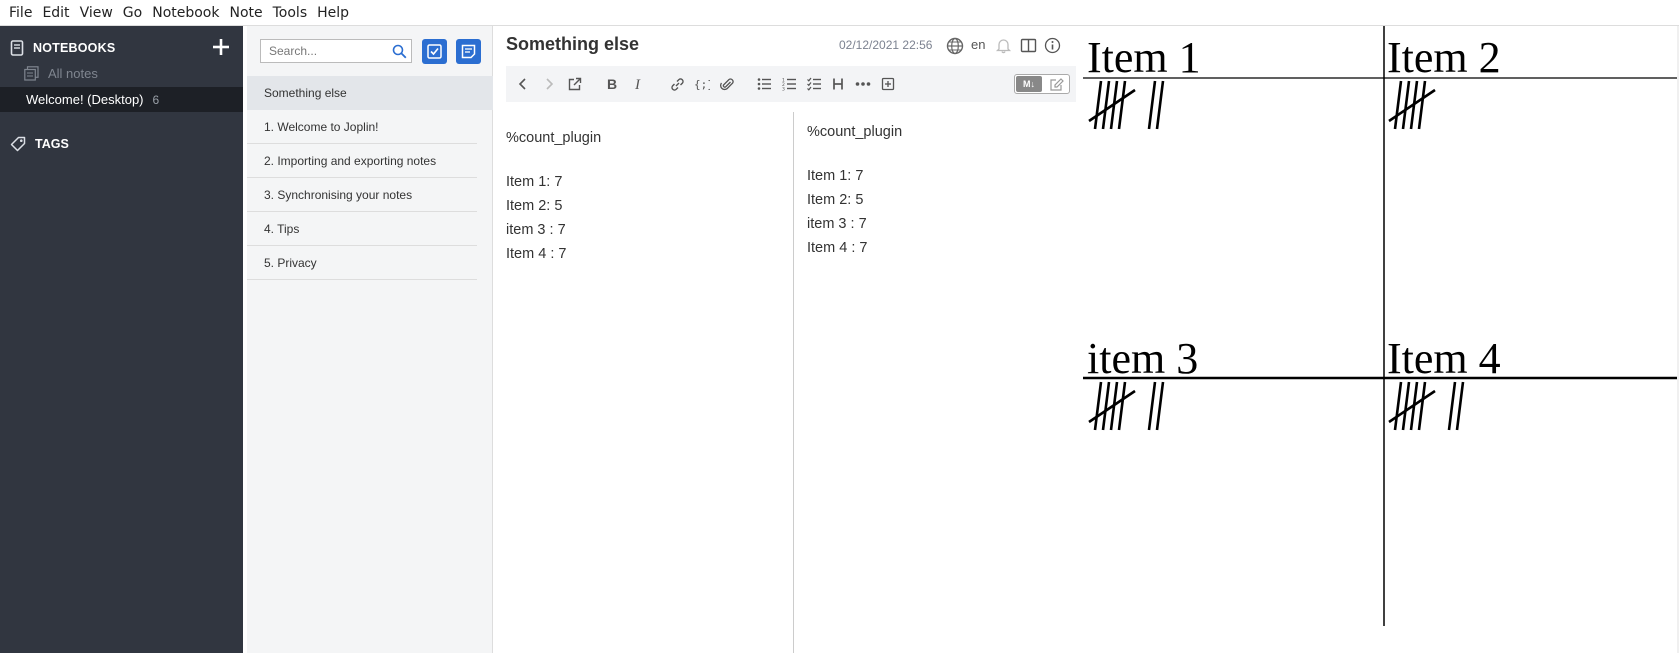  I want to click on heading-icon, so click(838, 84).